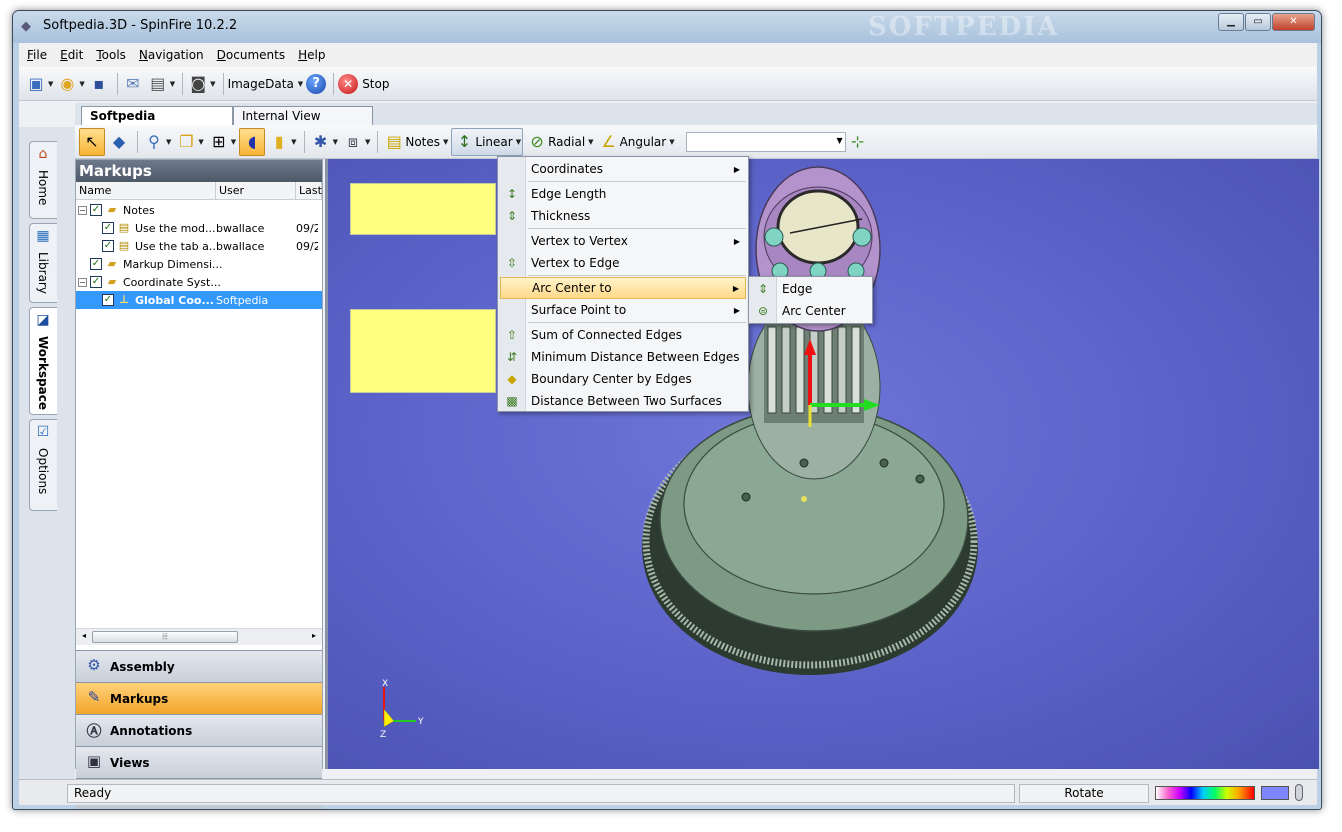 This screenshot has height=832, width=1342. I want to click on column-last: Last, so click(309, 190).